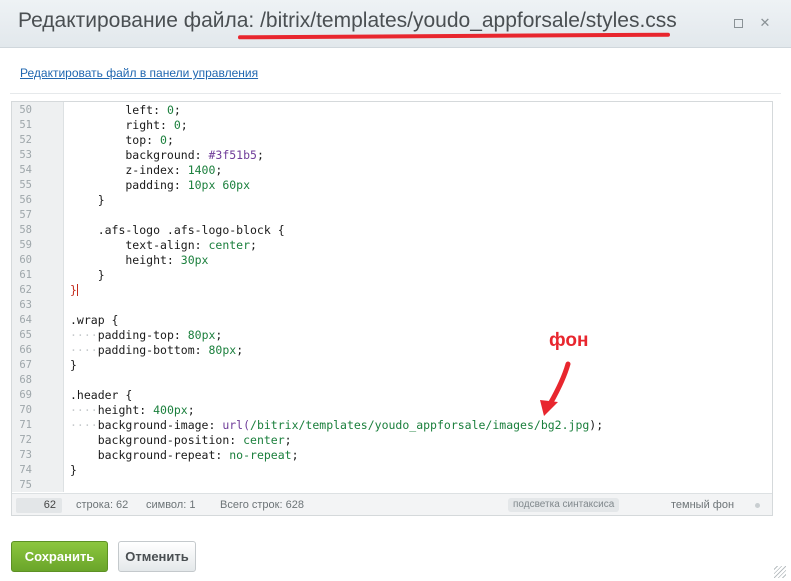 Image resolution: width=791 pixels, height=581 pixels. I want to click on code-token: .header {, so click(101, 395).